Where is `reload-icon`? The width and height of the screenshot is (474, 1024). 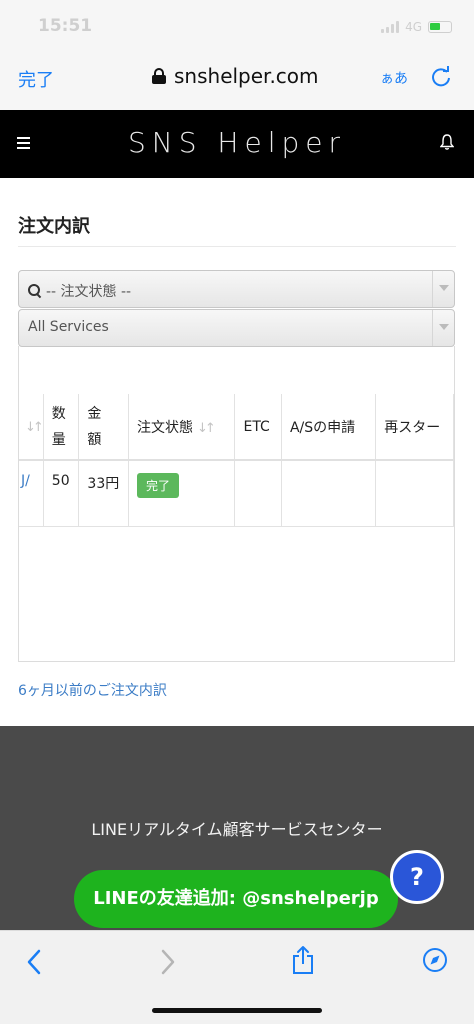
reload-icon is located at coordinates (441, 77).